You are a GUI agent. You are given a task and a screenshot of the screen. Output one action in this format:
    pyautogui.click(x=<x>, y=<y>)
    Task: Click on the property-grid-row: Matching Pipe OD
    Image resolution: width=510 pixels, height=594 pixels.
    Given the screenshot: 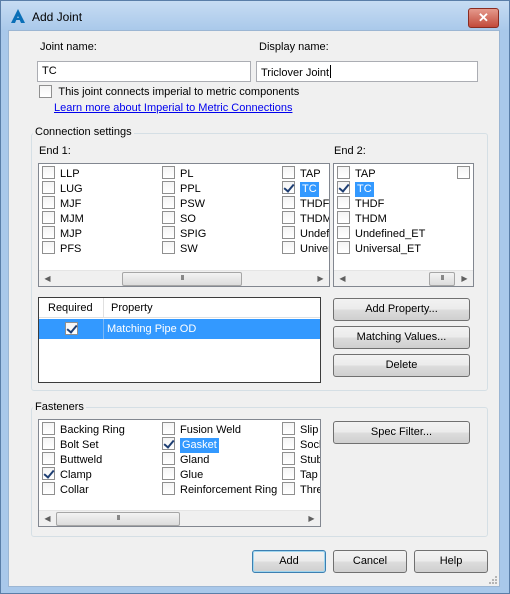 What is the action you would take?
    pyautogui.click(x=179, y=329)
    